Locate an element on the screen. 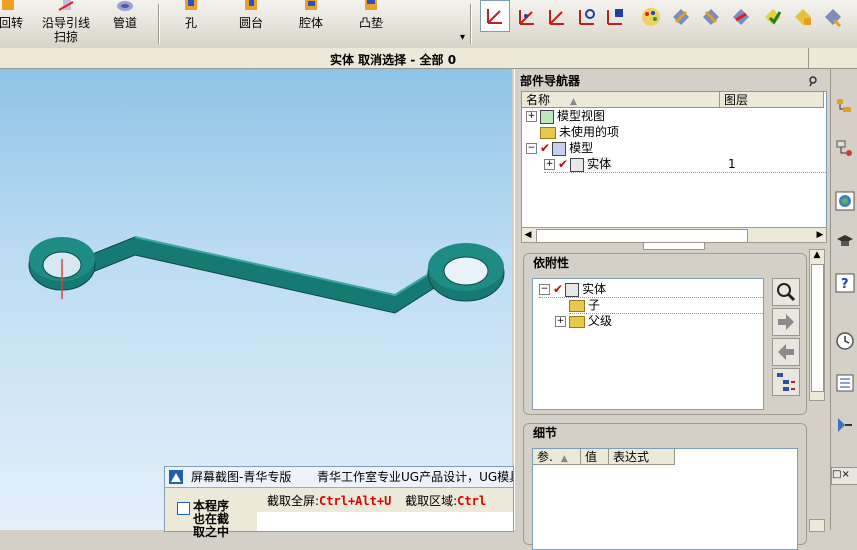 The image size is (857, 550). assembly-navigator-icon is located at coordinates (845, 107).